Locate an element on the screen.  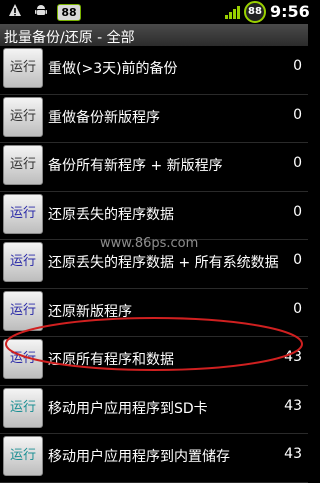
clock: 9:56 is located at coordinates (290, 11).